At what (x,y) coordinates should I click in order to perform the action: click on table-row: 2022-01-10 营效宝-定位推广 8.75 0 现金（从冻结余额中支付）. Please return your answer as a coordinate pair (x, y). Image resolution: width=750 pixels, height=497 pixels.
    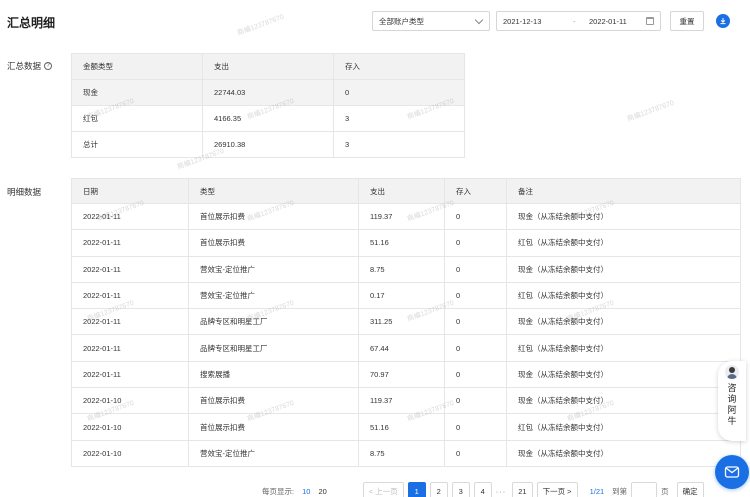
    Looking at the image, I should click on (406, 453).